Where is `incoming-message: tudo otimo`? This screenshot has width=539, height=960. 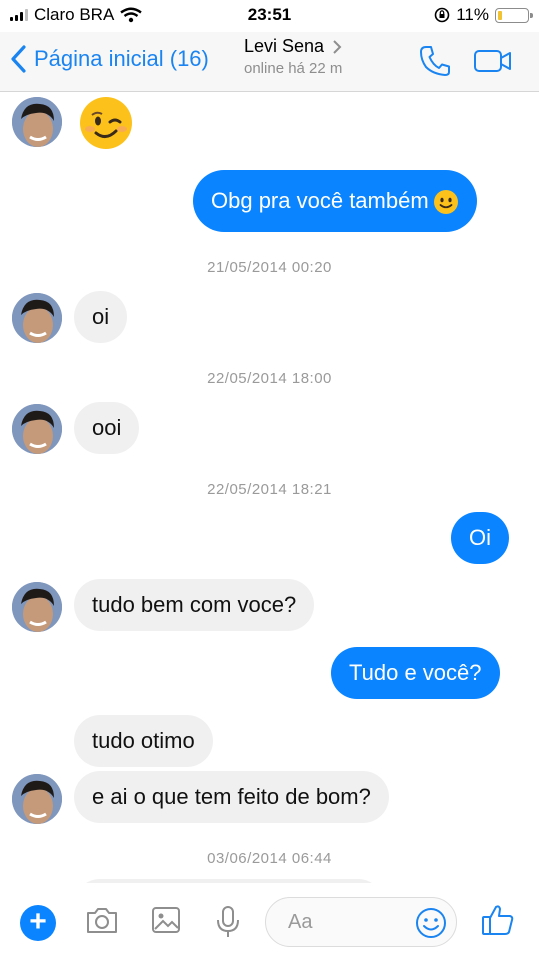
incoming-message: tudo otimo is located at coordinates (143, 741).